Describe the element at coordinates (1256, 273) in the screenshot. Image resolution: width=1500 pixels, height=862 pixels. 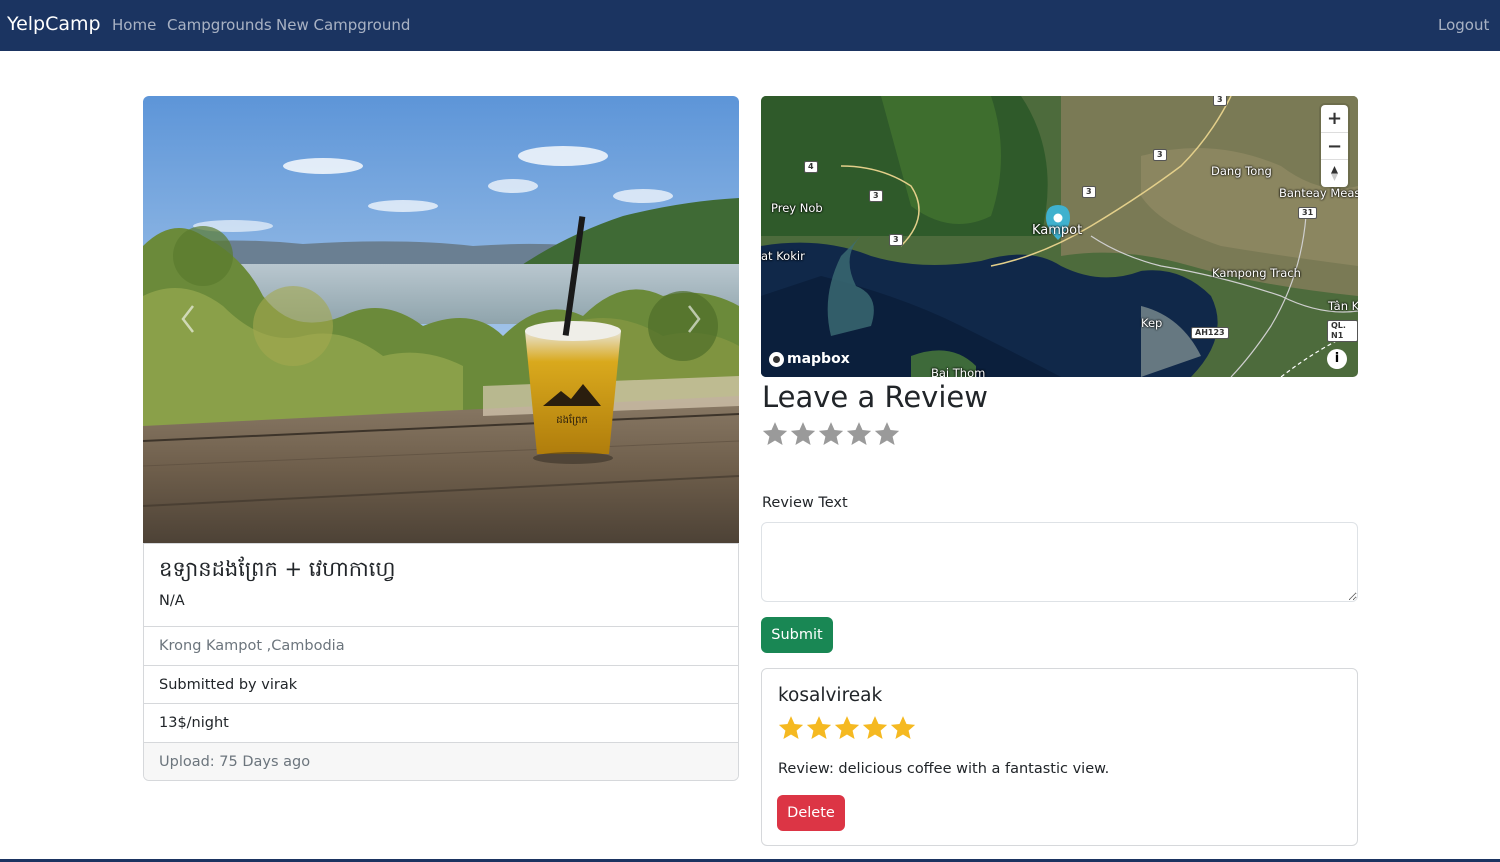
I see `map-label: Kampong Trach` at that location.